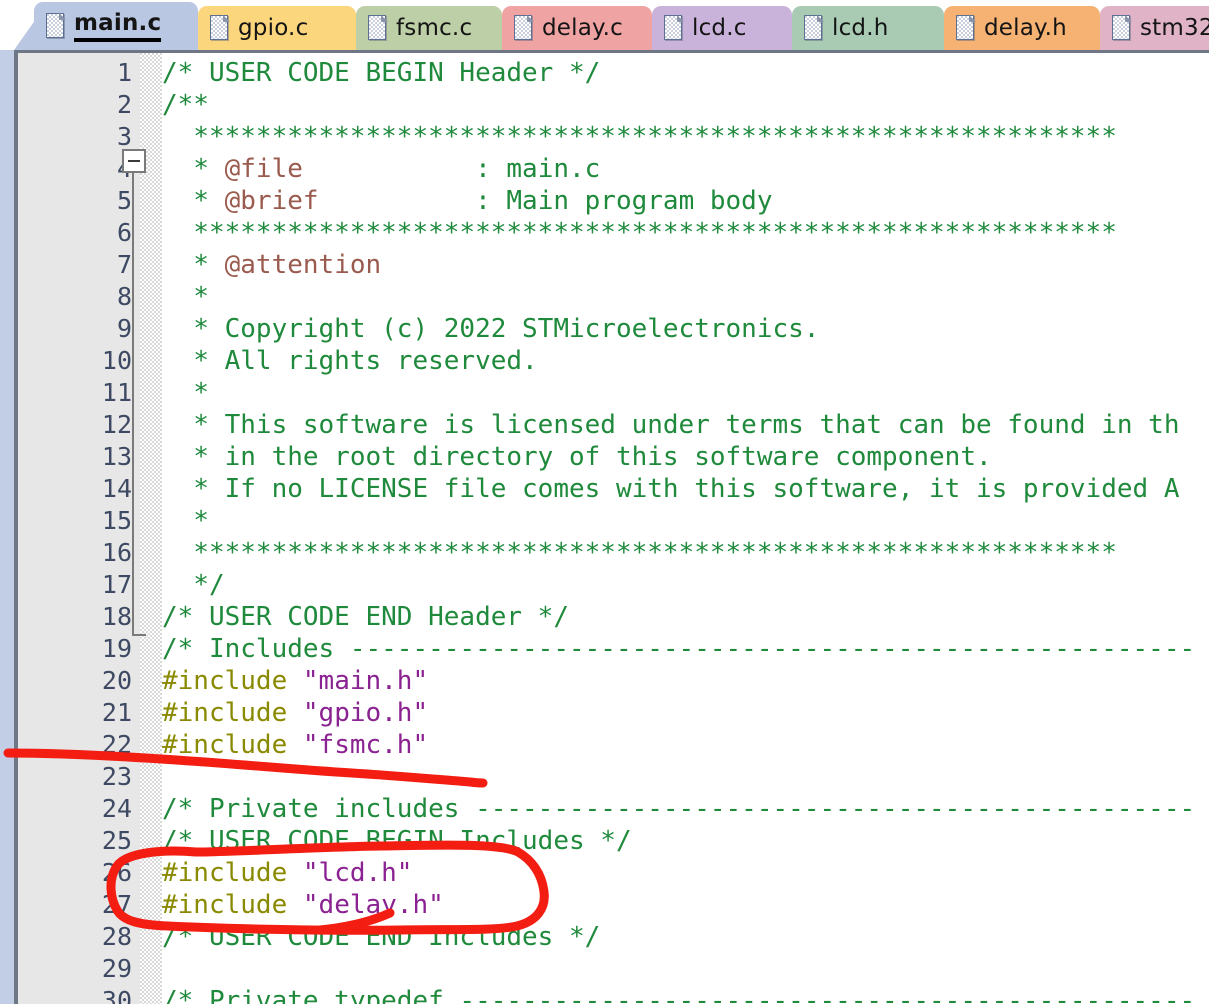  I want to click on line-number: 11, so click(77, 393).